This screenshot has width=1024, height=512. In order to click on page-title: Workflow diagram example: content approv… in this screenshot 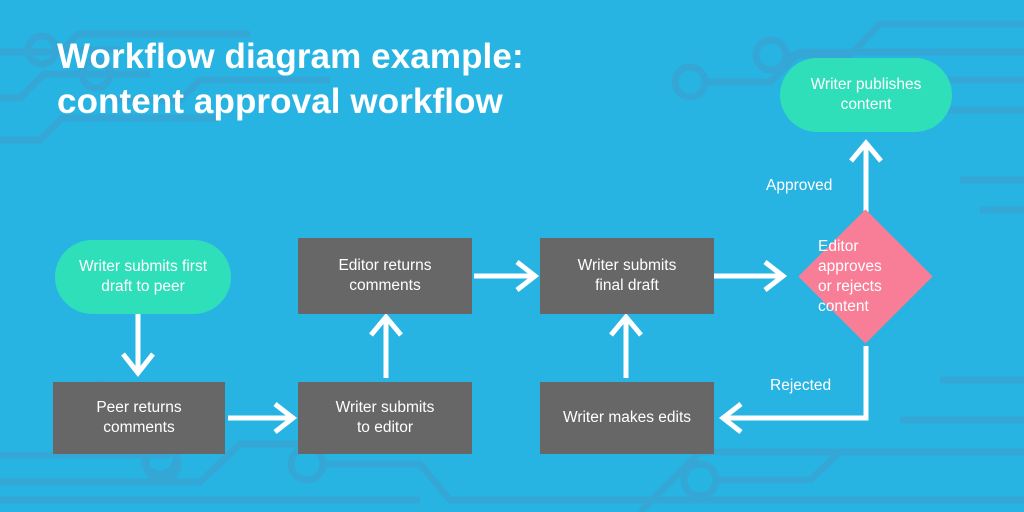, I will do `click(290, 79)`.